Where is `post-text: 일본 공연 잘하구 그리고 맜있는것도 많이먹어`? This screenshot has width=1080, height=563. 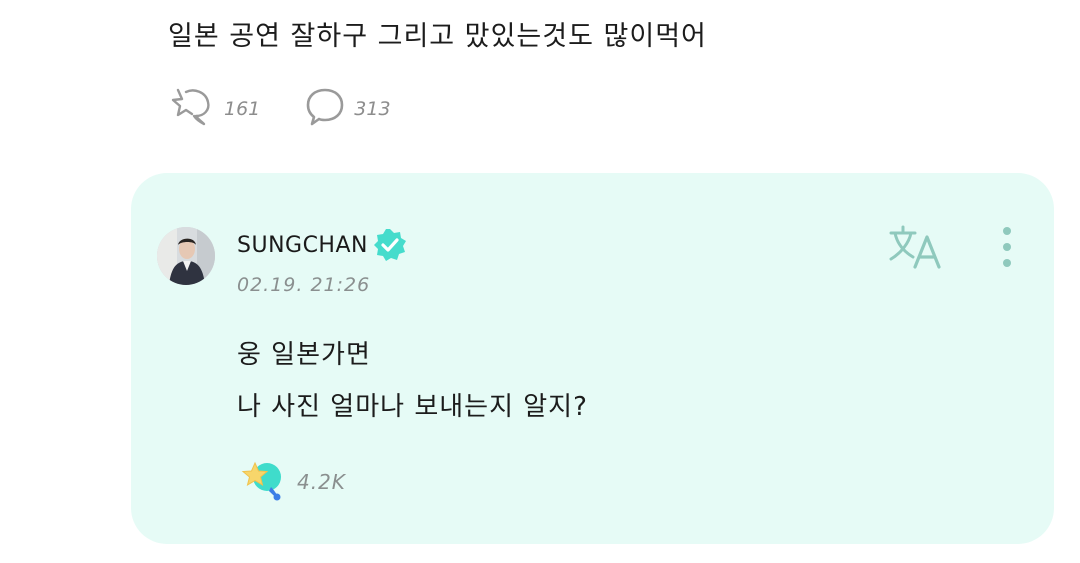 post-text: 일본 공연 잘하구 그리고 맜있는것도 많이먹어 is located at coordinates (437, 36).